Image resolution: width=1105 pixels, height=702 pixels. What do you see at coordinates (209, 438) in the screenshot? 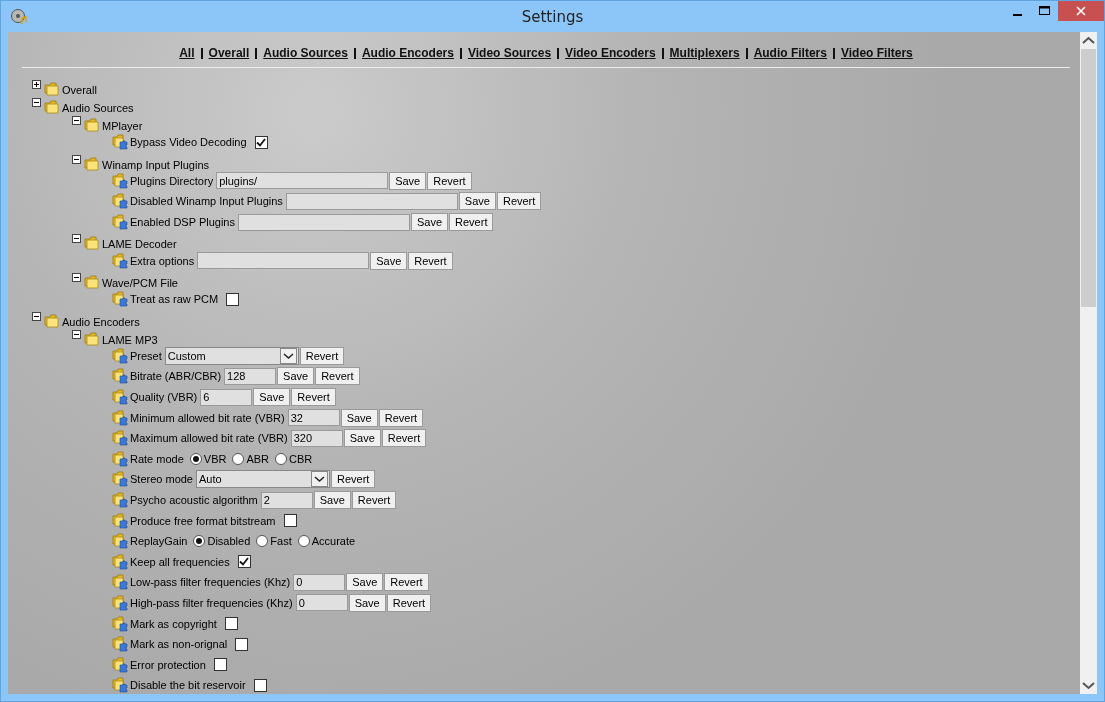
I see `setting-label: Maximum allowed bit rate (VBR)` at bounding box center [209, 438].